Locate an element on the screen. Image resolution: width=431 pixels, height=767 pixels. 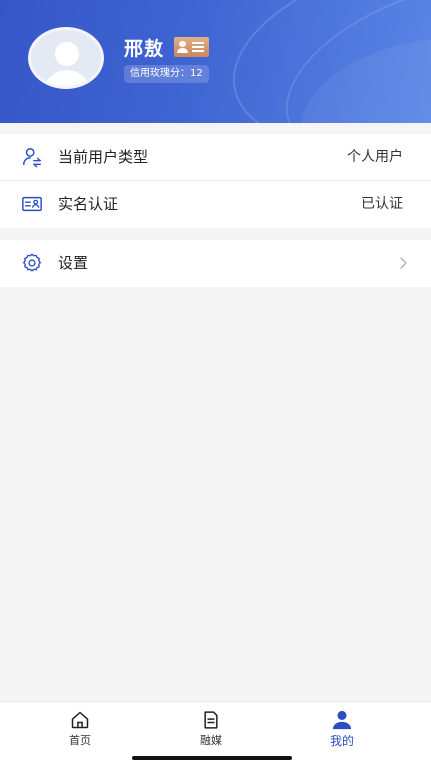
home-indicator is located at coordinates (212, 758).